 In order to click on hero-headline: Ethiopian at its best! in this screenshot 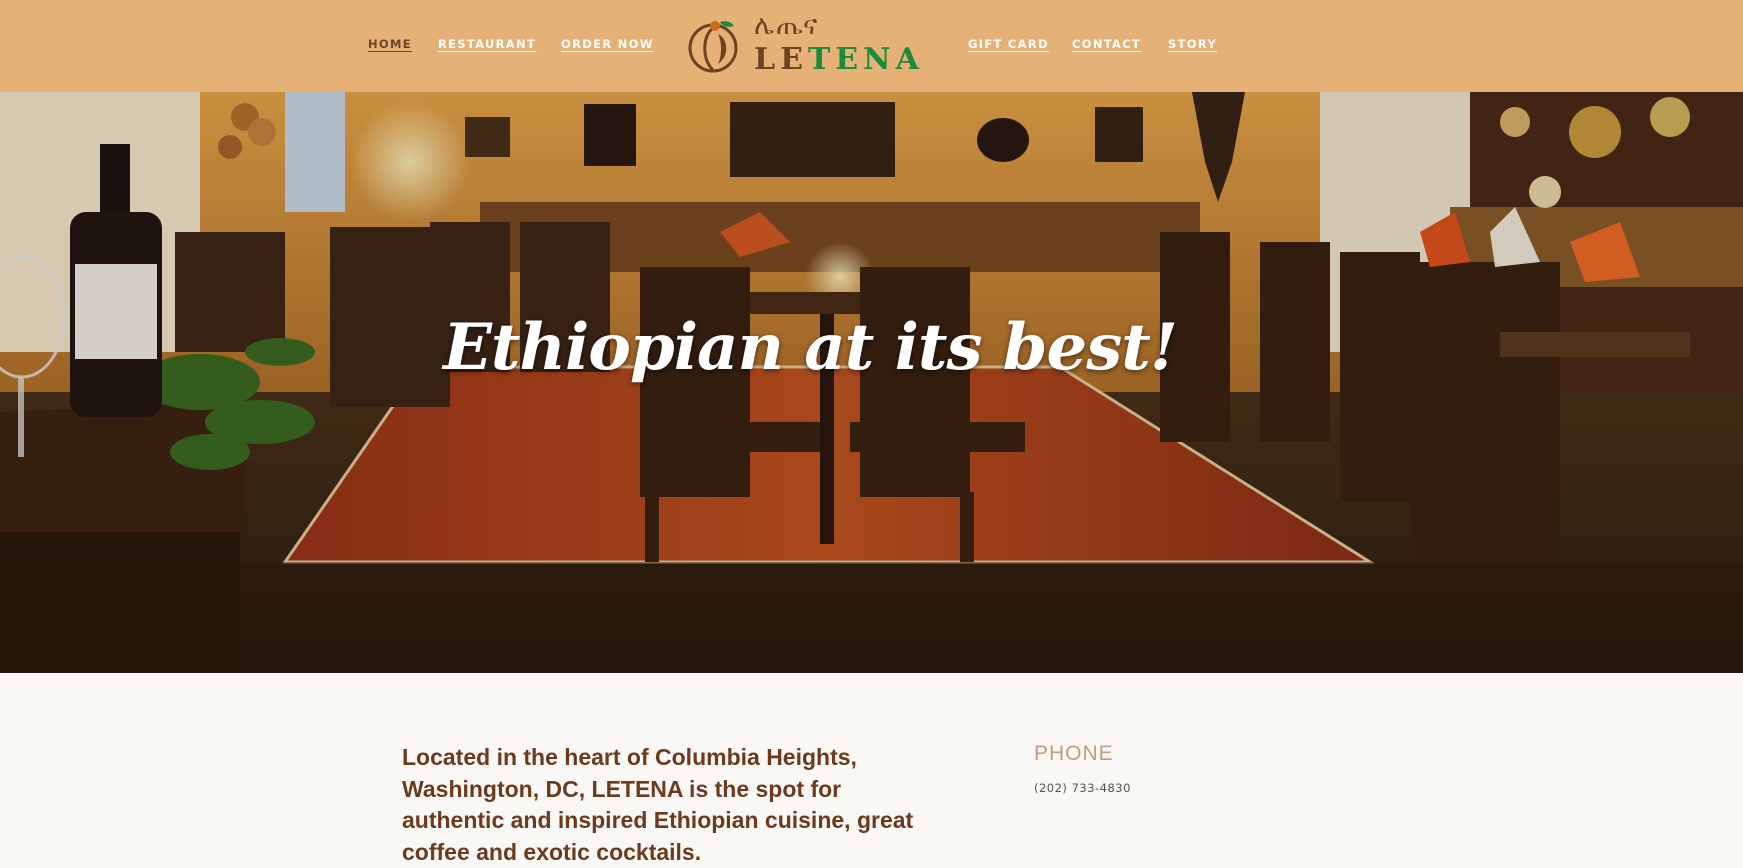, I will do `click(810, 347)`.